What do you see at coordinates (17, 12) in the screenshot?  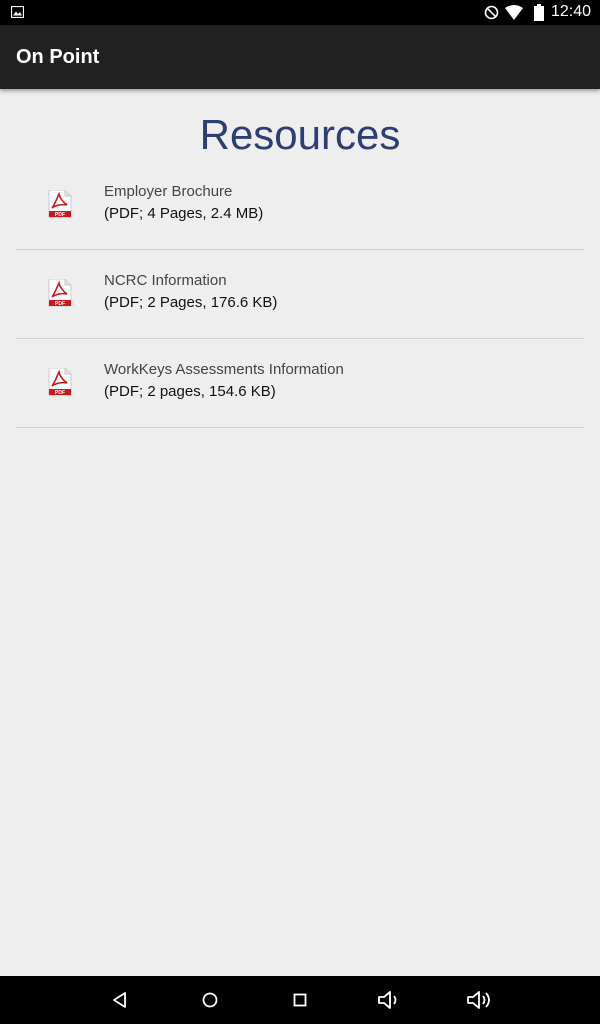 I see `image-notification-icon` at bounding box center [17, 12].